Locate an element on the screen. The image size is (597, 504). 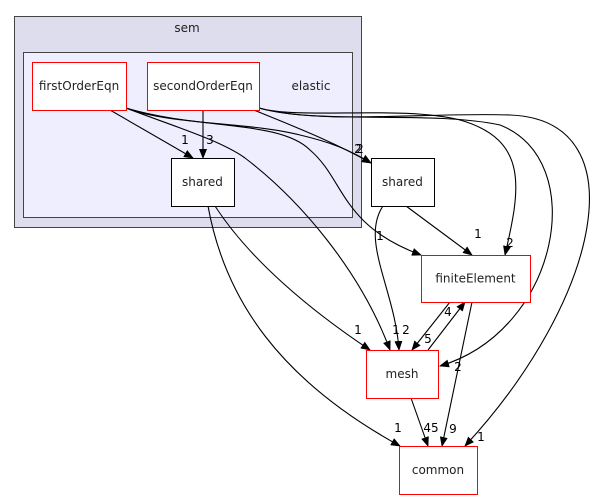
node-label: firstOrderEqn is located at coordinates (79, 86).